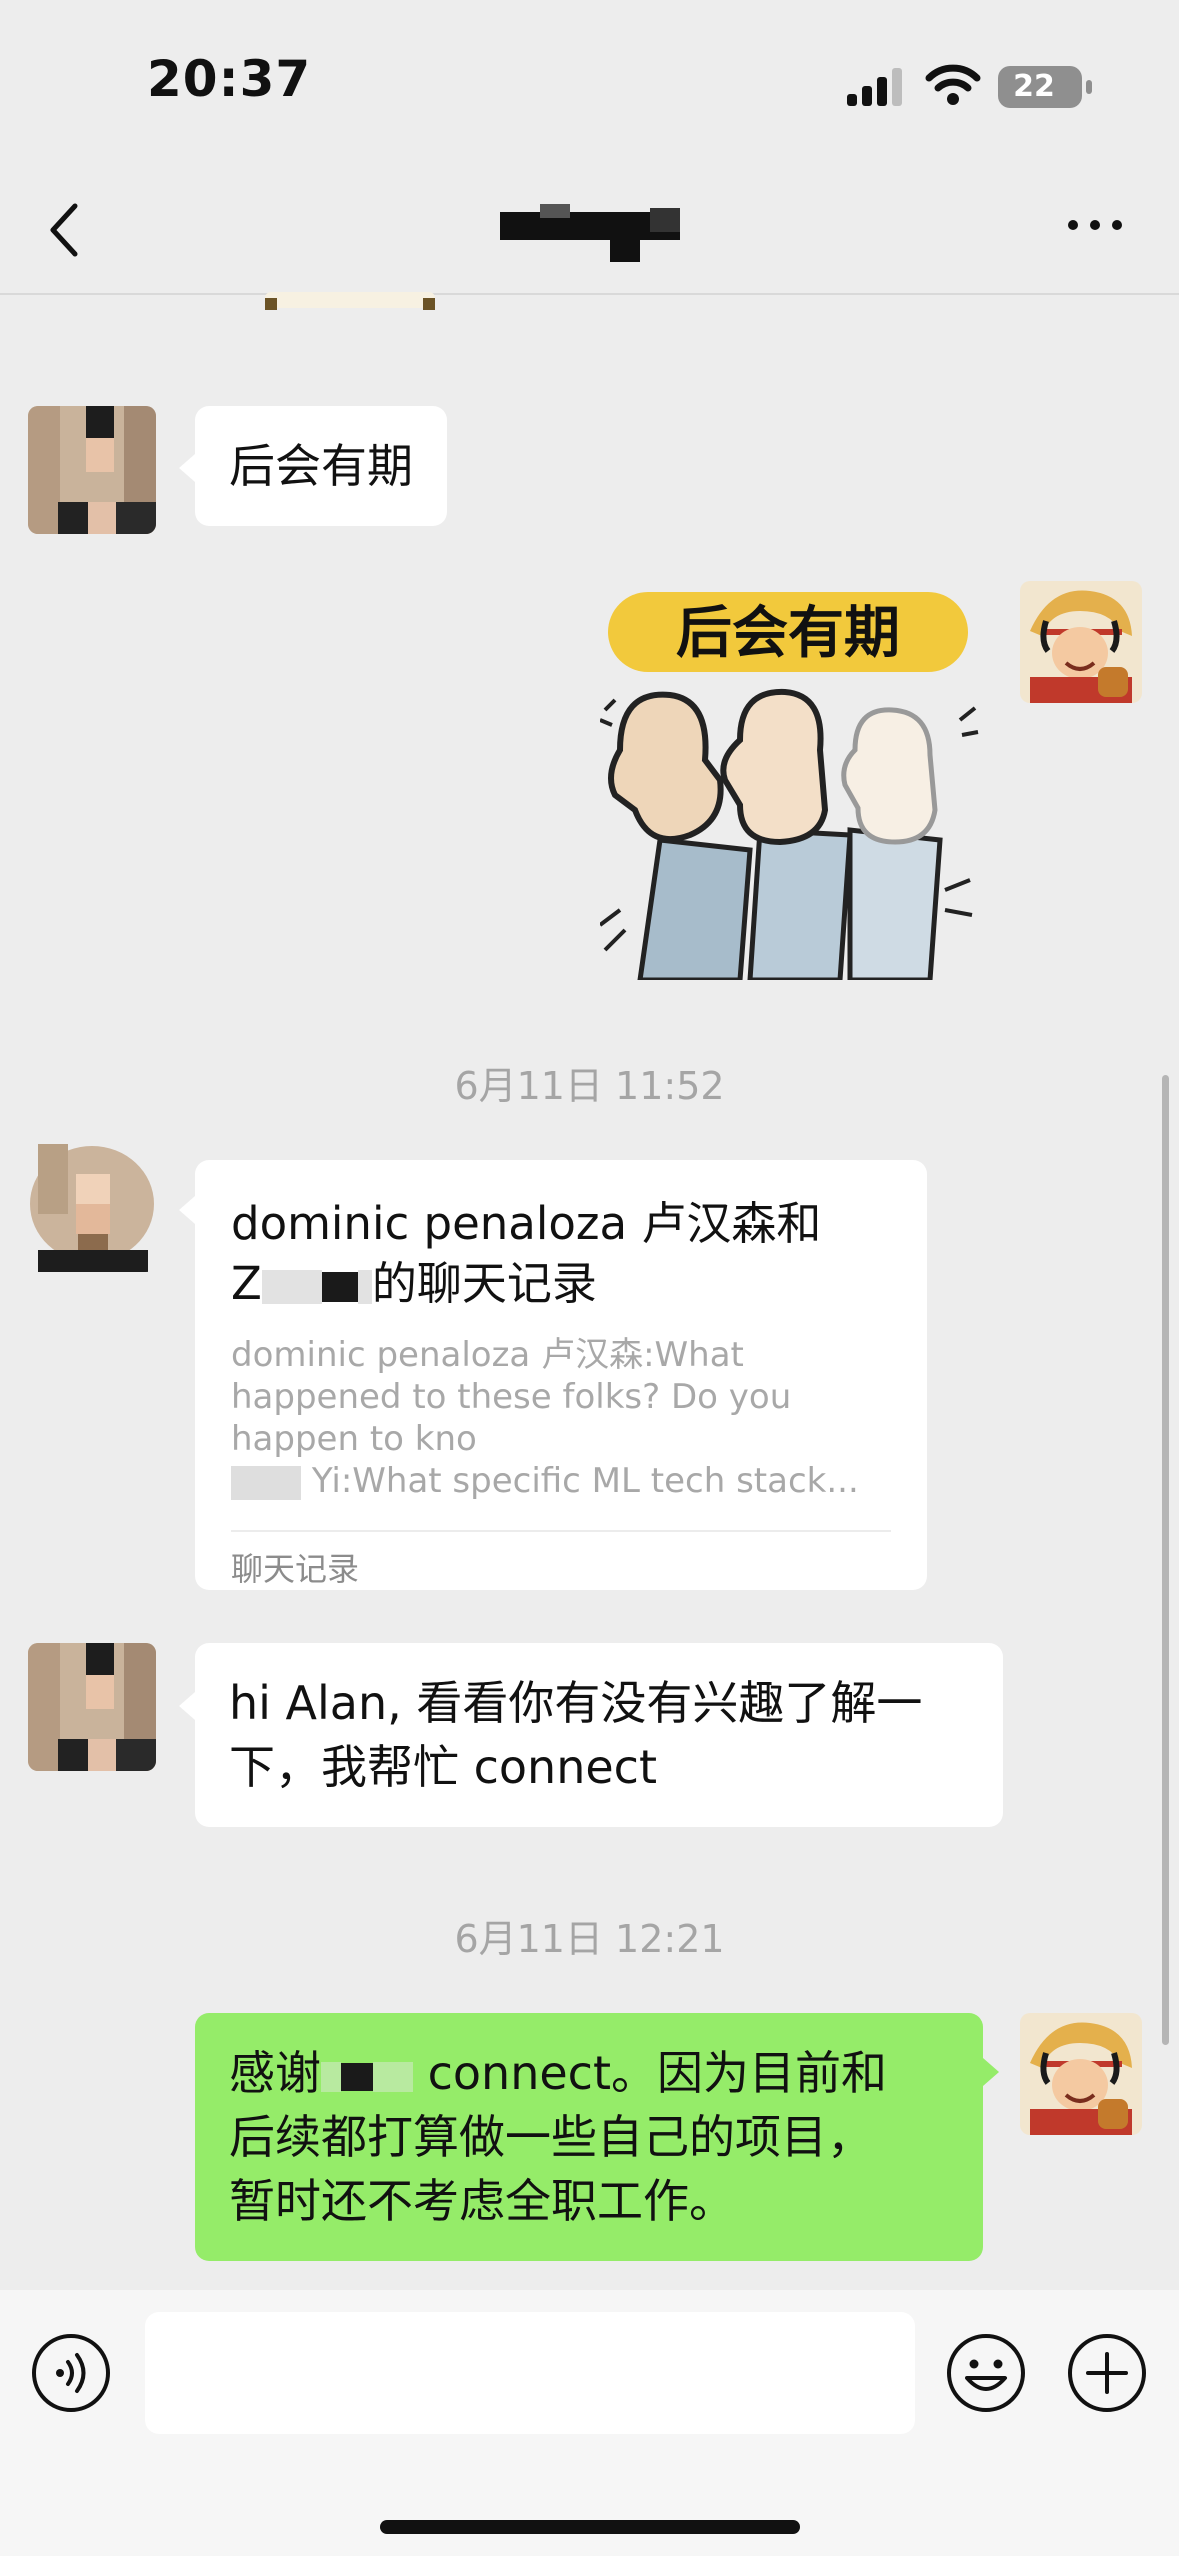  Describe the element at coordinates (589, 1086) in the screenshot. I see `timestamp: 6月11日 11:52` at that location.